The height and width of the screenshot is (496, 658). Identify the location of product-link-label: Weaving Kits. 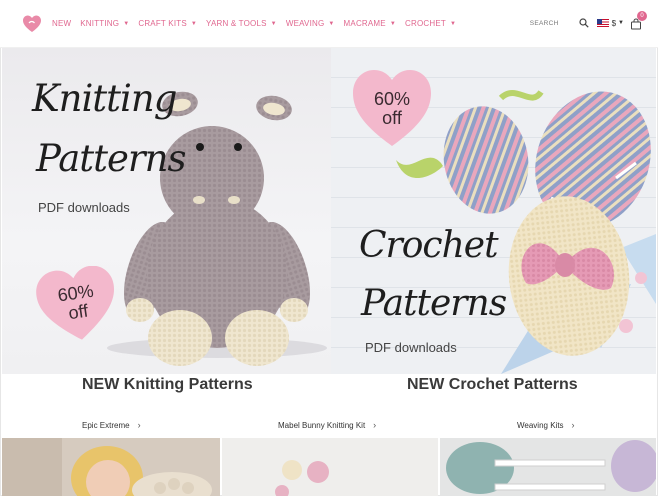
(540, 425).